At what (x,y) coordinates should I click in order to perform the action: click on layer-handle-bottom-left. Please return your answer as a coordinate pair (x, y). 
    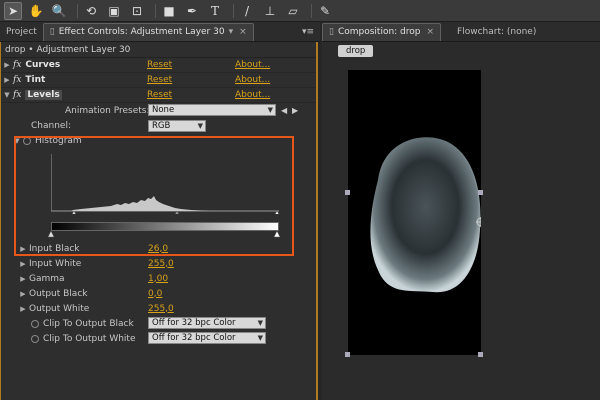
    Looking at the image, I should click on (347, 354).